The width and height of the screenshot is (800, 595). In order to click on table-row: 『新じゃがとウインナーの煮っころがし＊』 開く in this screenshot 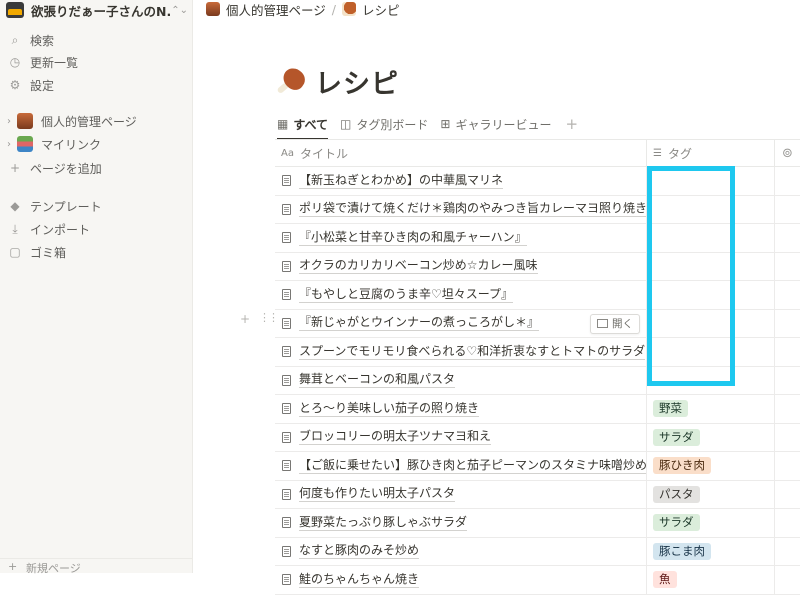, I will do `click(537, 323)`.